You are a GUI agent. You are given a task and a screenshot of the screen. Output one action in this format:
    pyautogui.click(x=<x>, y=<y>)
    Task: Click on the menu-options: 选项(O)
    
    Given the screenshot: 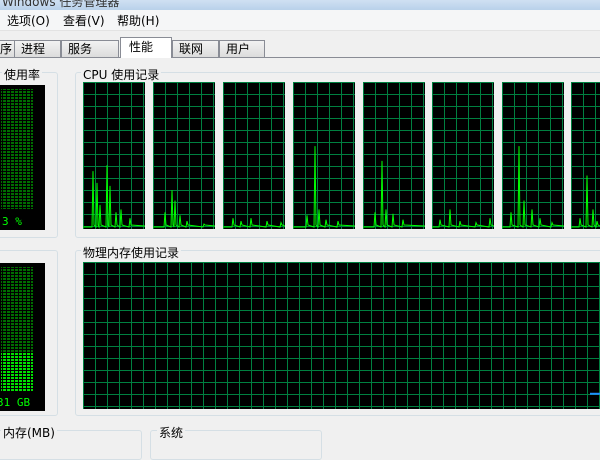 What is the action you would take?
    pyautogui.click(x=28, y=20)
    